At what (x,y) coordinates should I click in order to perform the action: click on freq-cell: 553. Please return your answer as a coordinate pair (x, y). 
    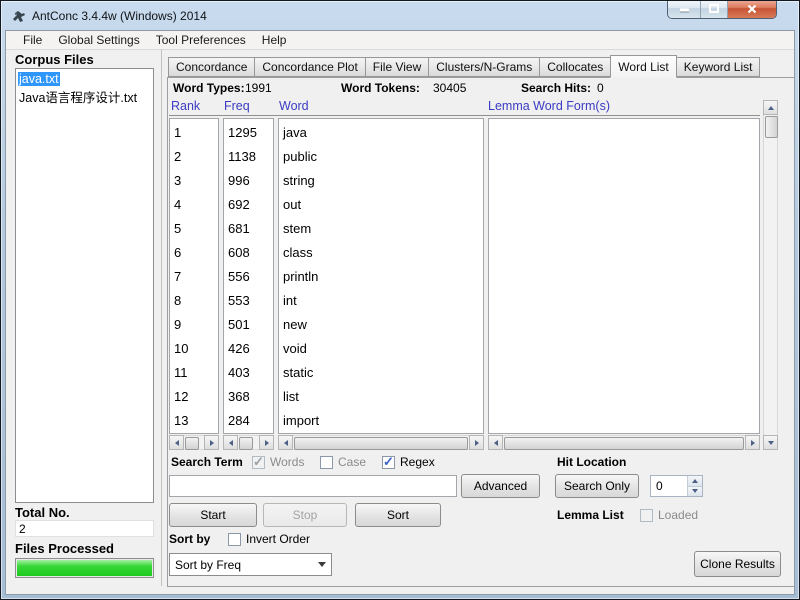
    Looking at the image, I should click on (250, 301).